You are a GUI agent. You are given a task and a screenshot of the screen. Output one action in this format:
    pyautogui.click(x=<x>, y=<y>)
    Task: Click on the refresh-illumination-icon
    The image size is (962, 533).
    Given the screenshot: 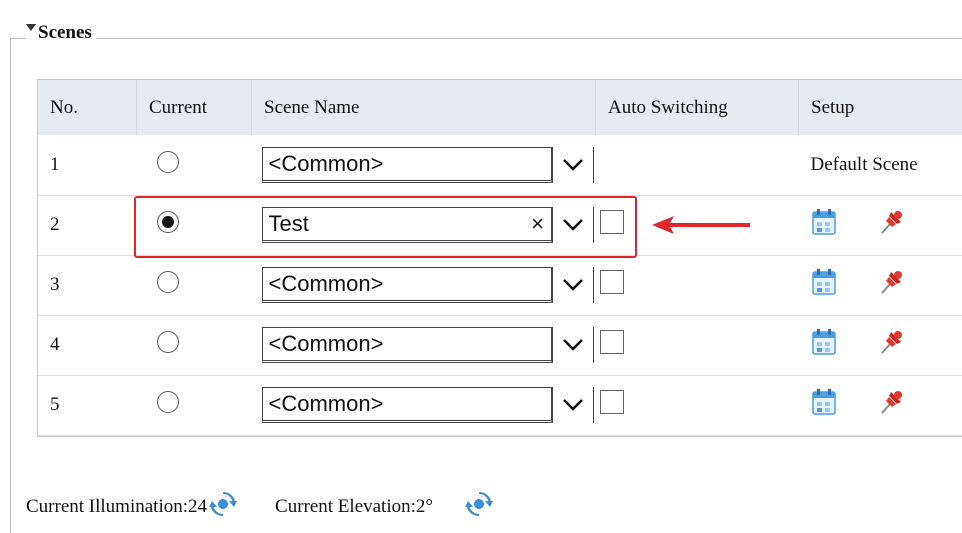 What is the action you would take?
    pyautogui.click(x=223, y=507)
    